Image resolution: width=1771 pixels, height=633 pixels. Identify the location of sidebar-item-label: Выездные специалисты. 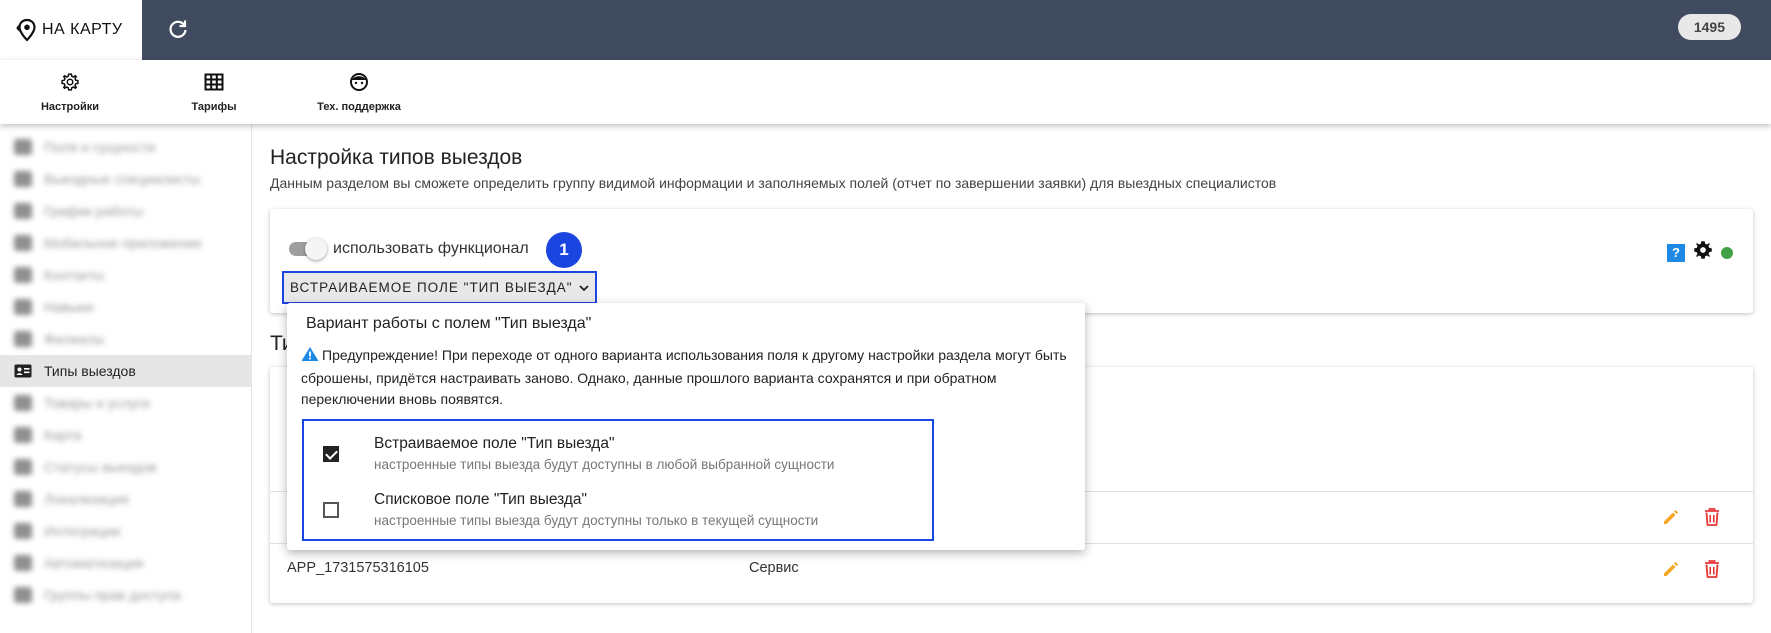
(122, 179).